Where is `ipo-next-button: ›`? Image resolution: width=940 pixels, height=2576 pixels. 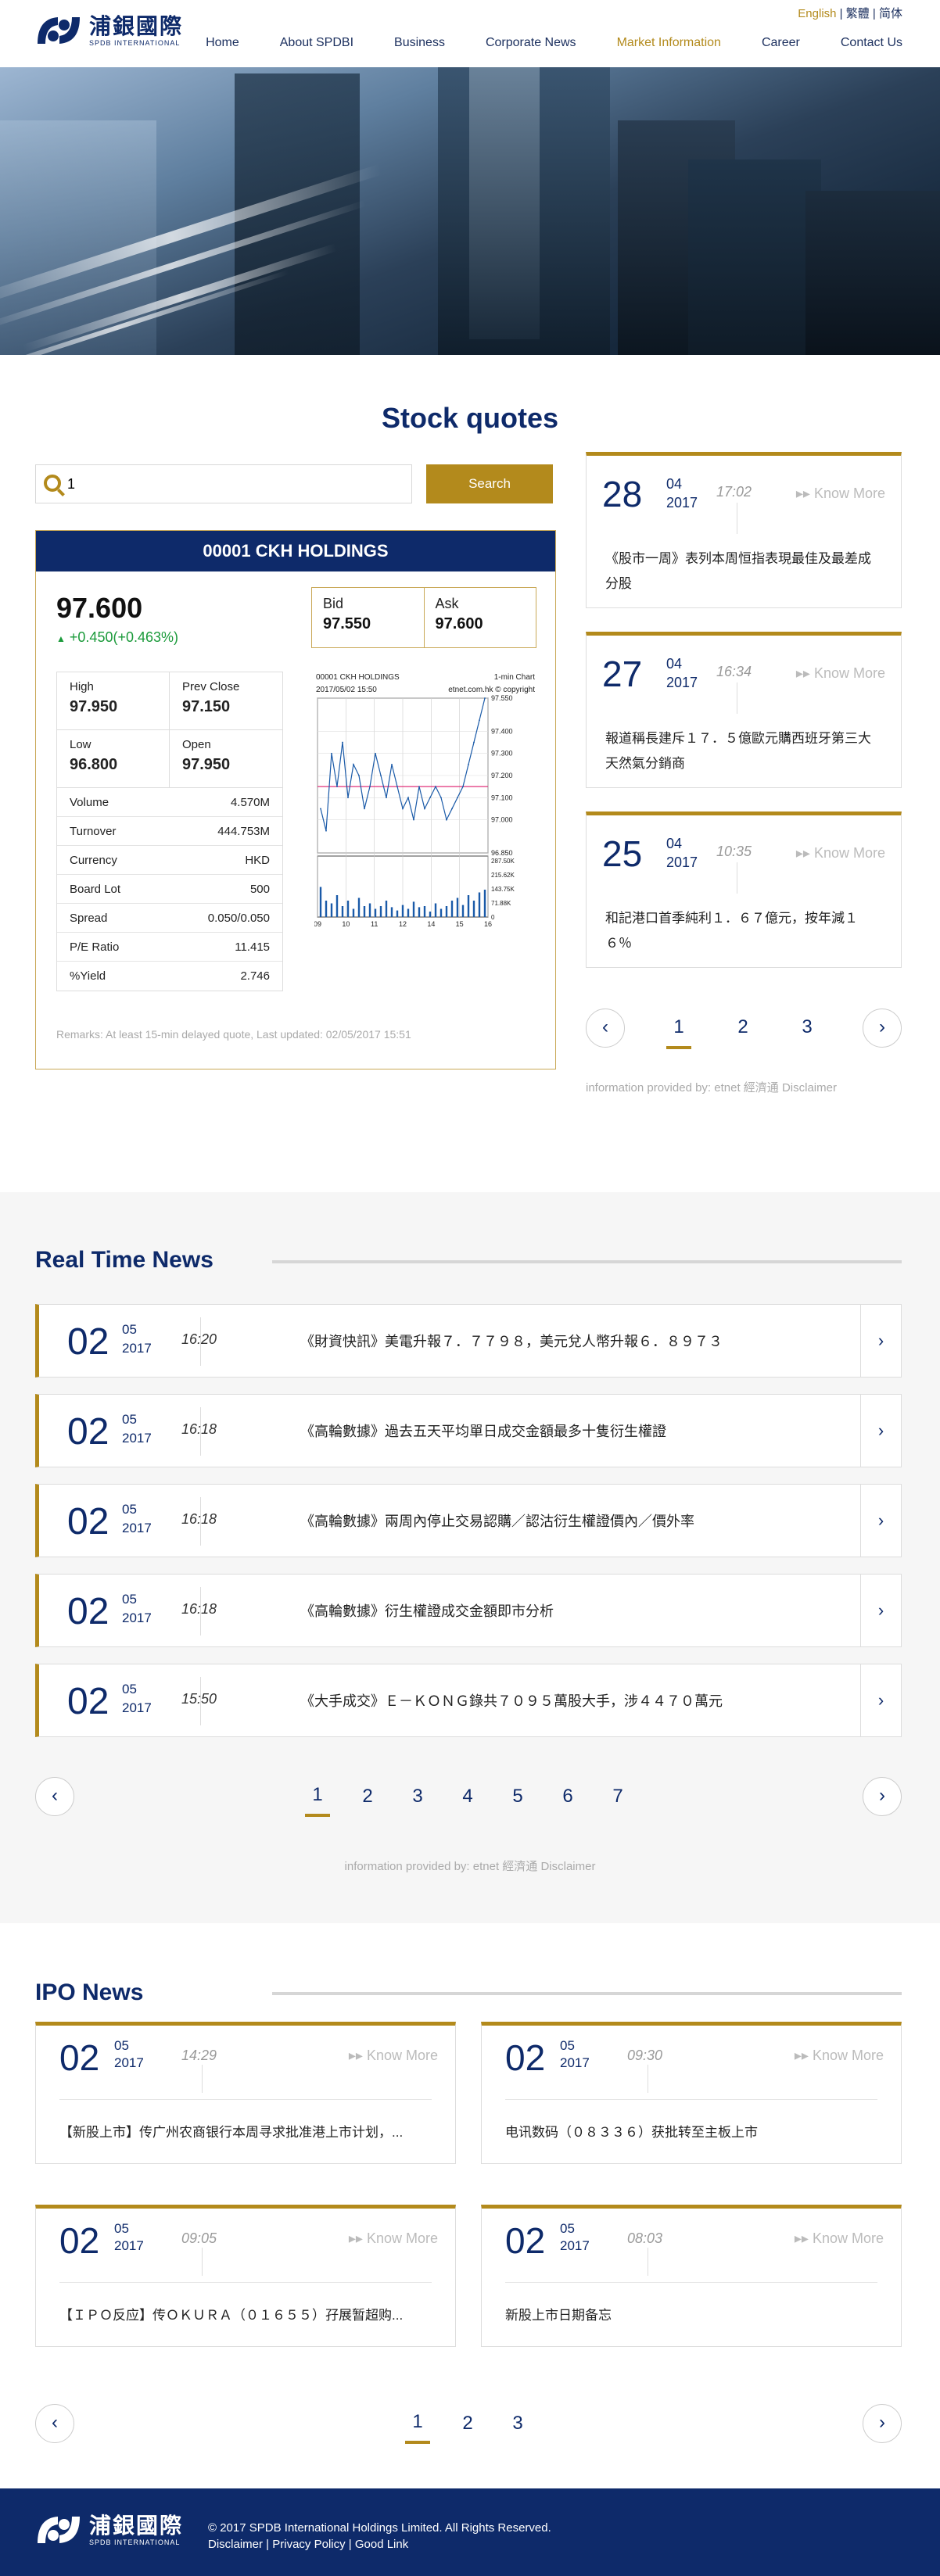 ipo-next-button: › is located at coordinates (882, 2423).